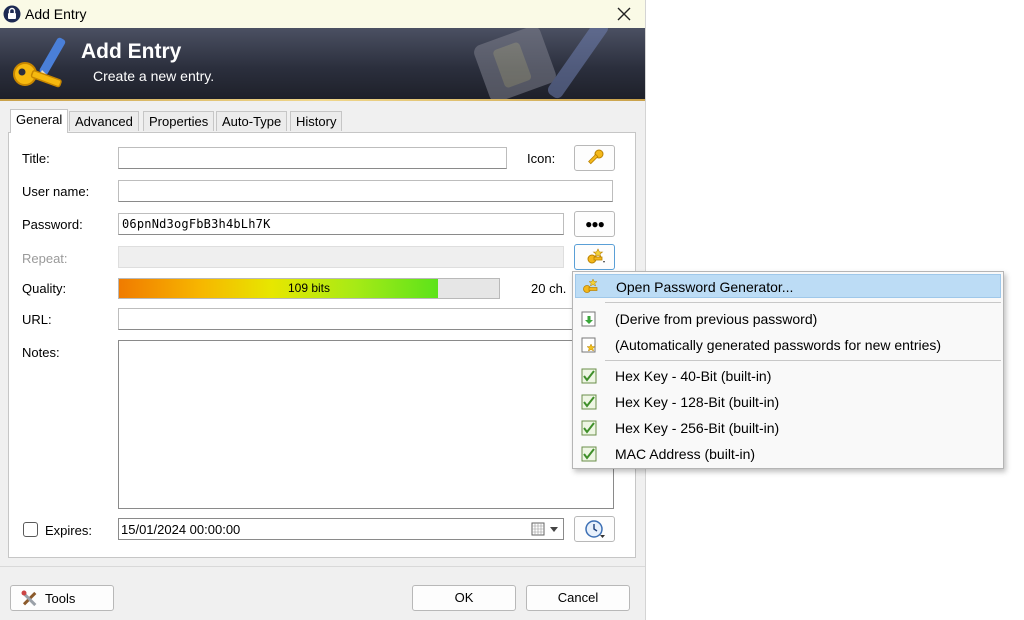  Describe the element at coordinates (588, 345) in the screenshot. I see `auto-generate-icon` at that location.